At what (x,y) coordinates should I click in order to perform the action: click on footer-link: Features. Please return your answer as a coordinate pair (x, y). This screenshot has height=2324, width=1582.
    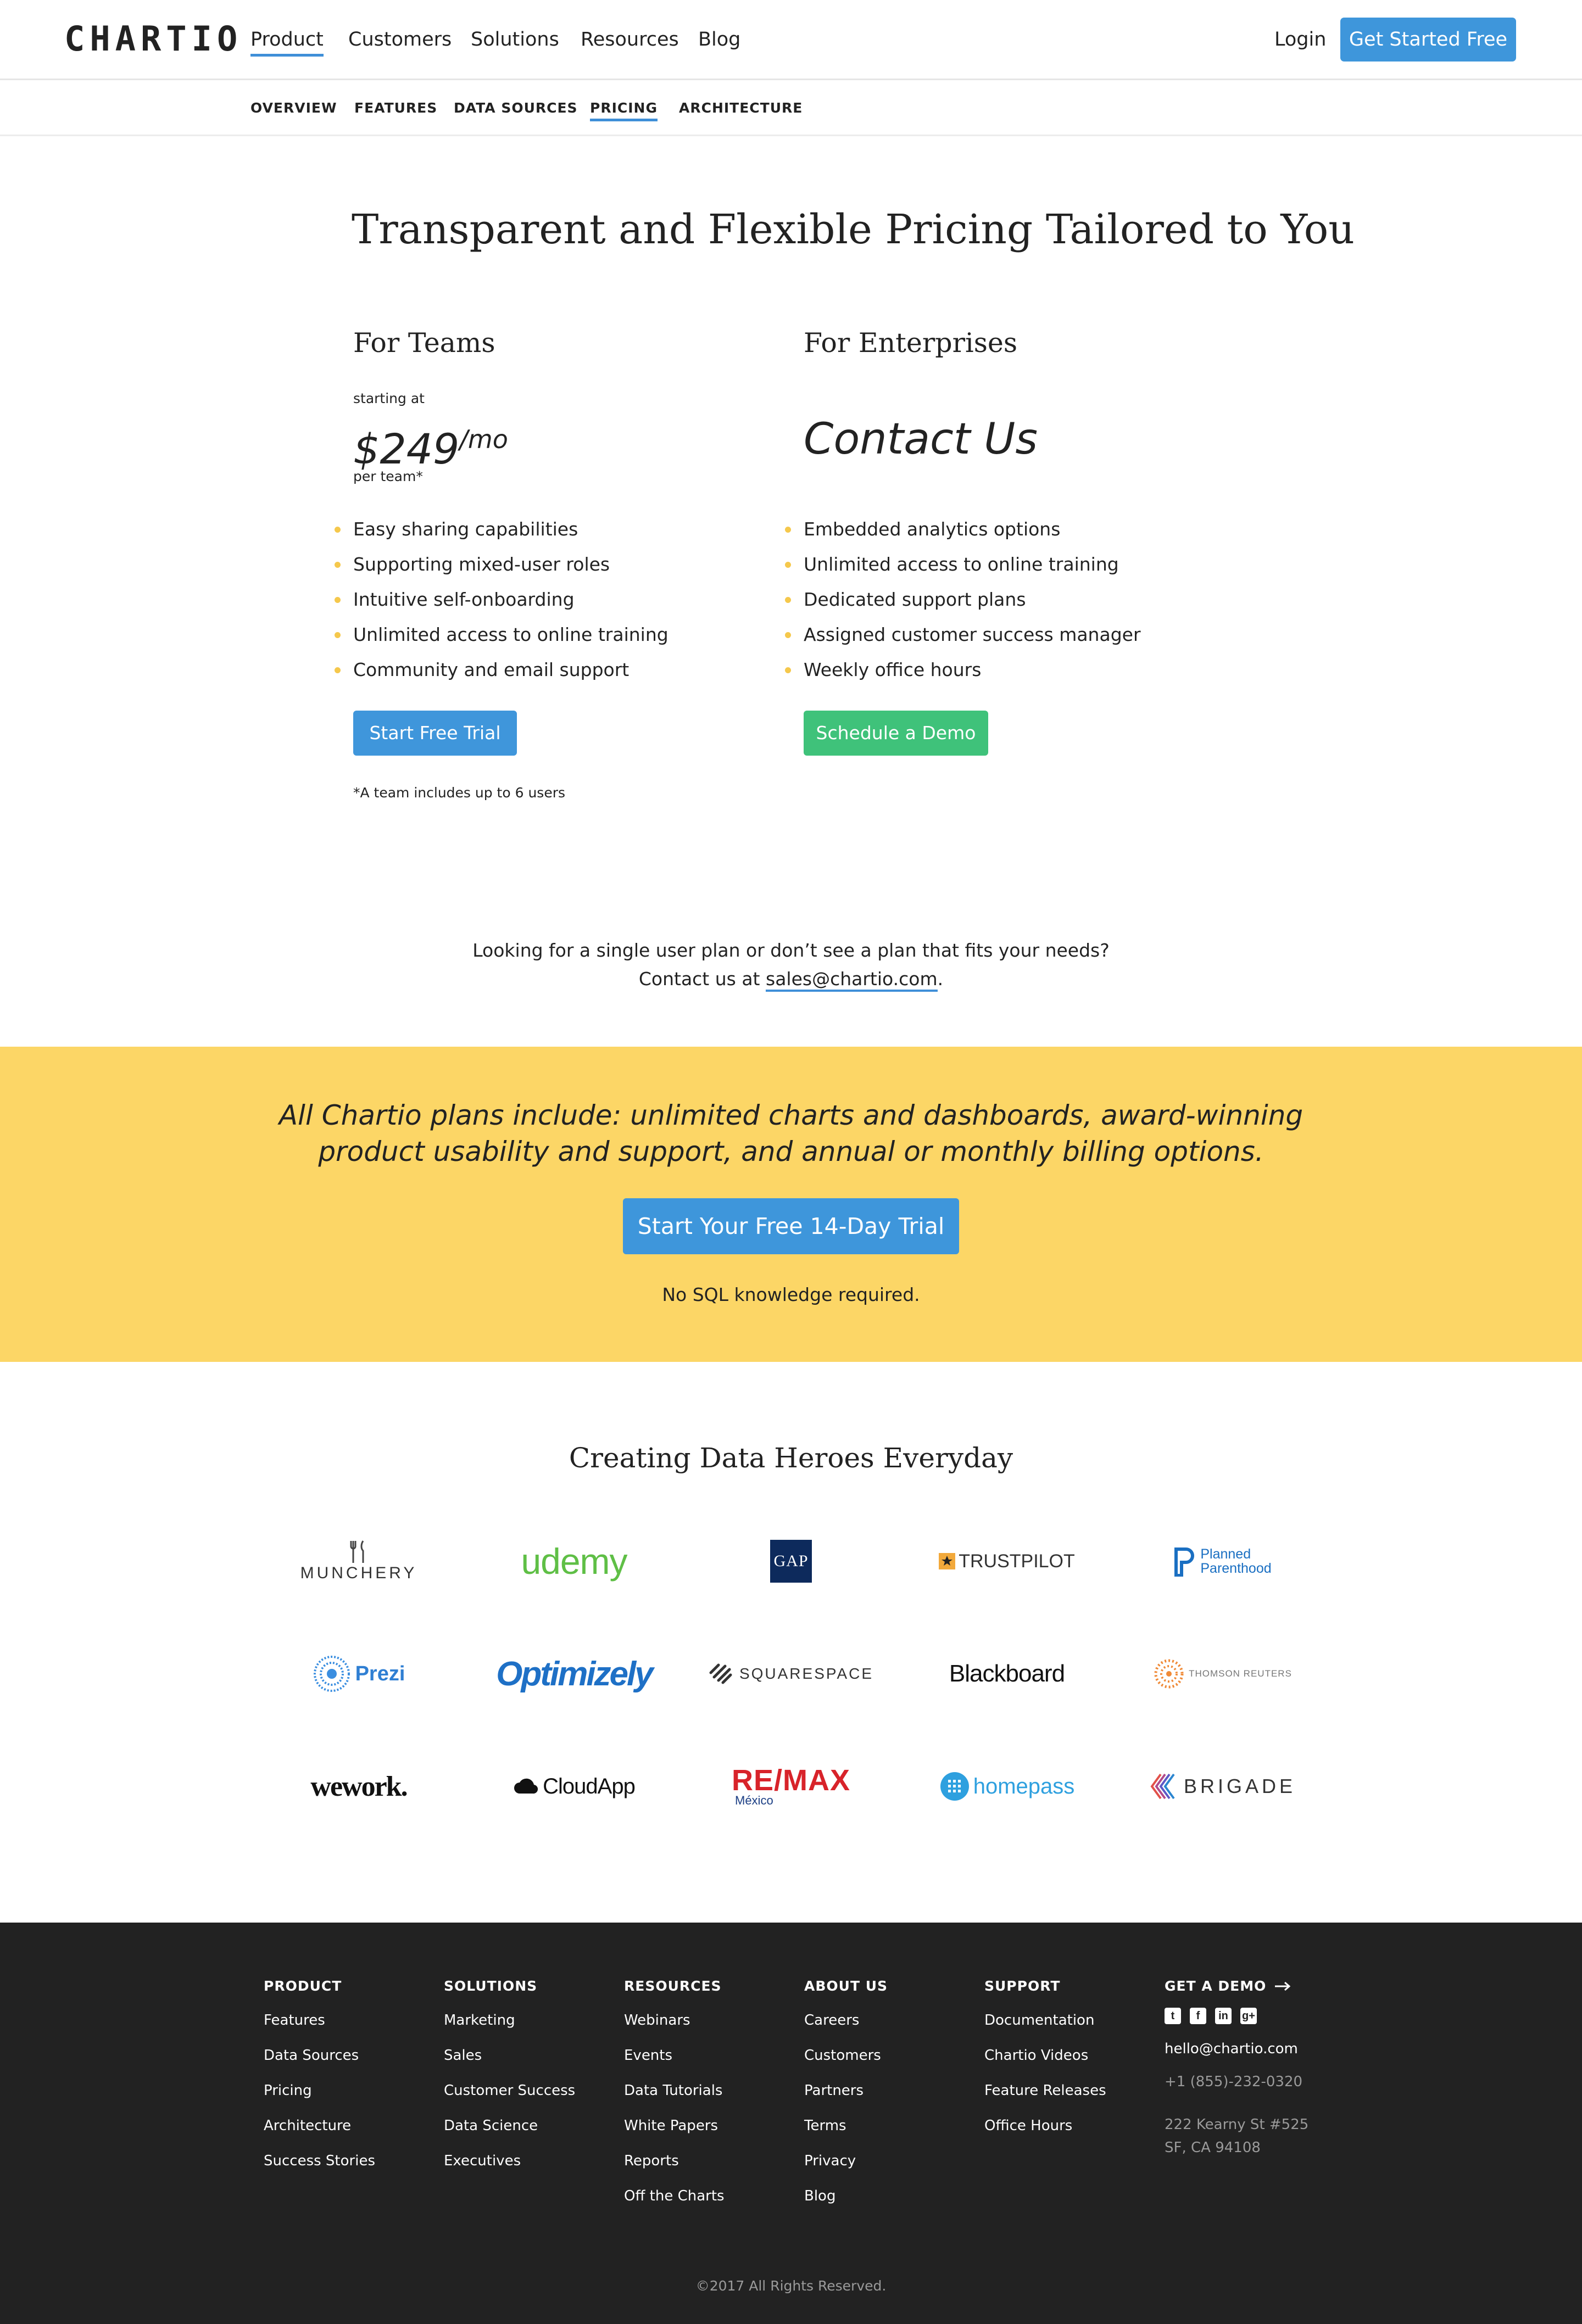
    Looking at the image, I should click on (320, 2020).